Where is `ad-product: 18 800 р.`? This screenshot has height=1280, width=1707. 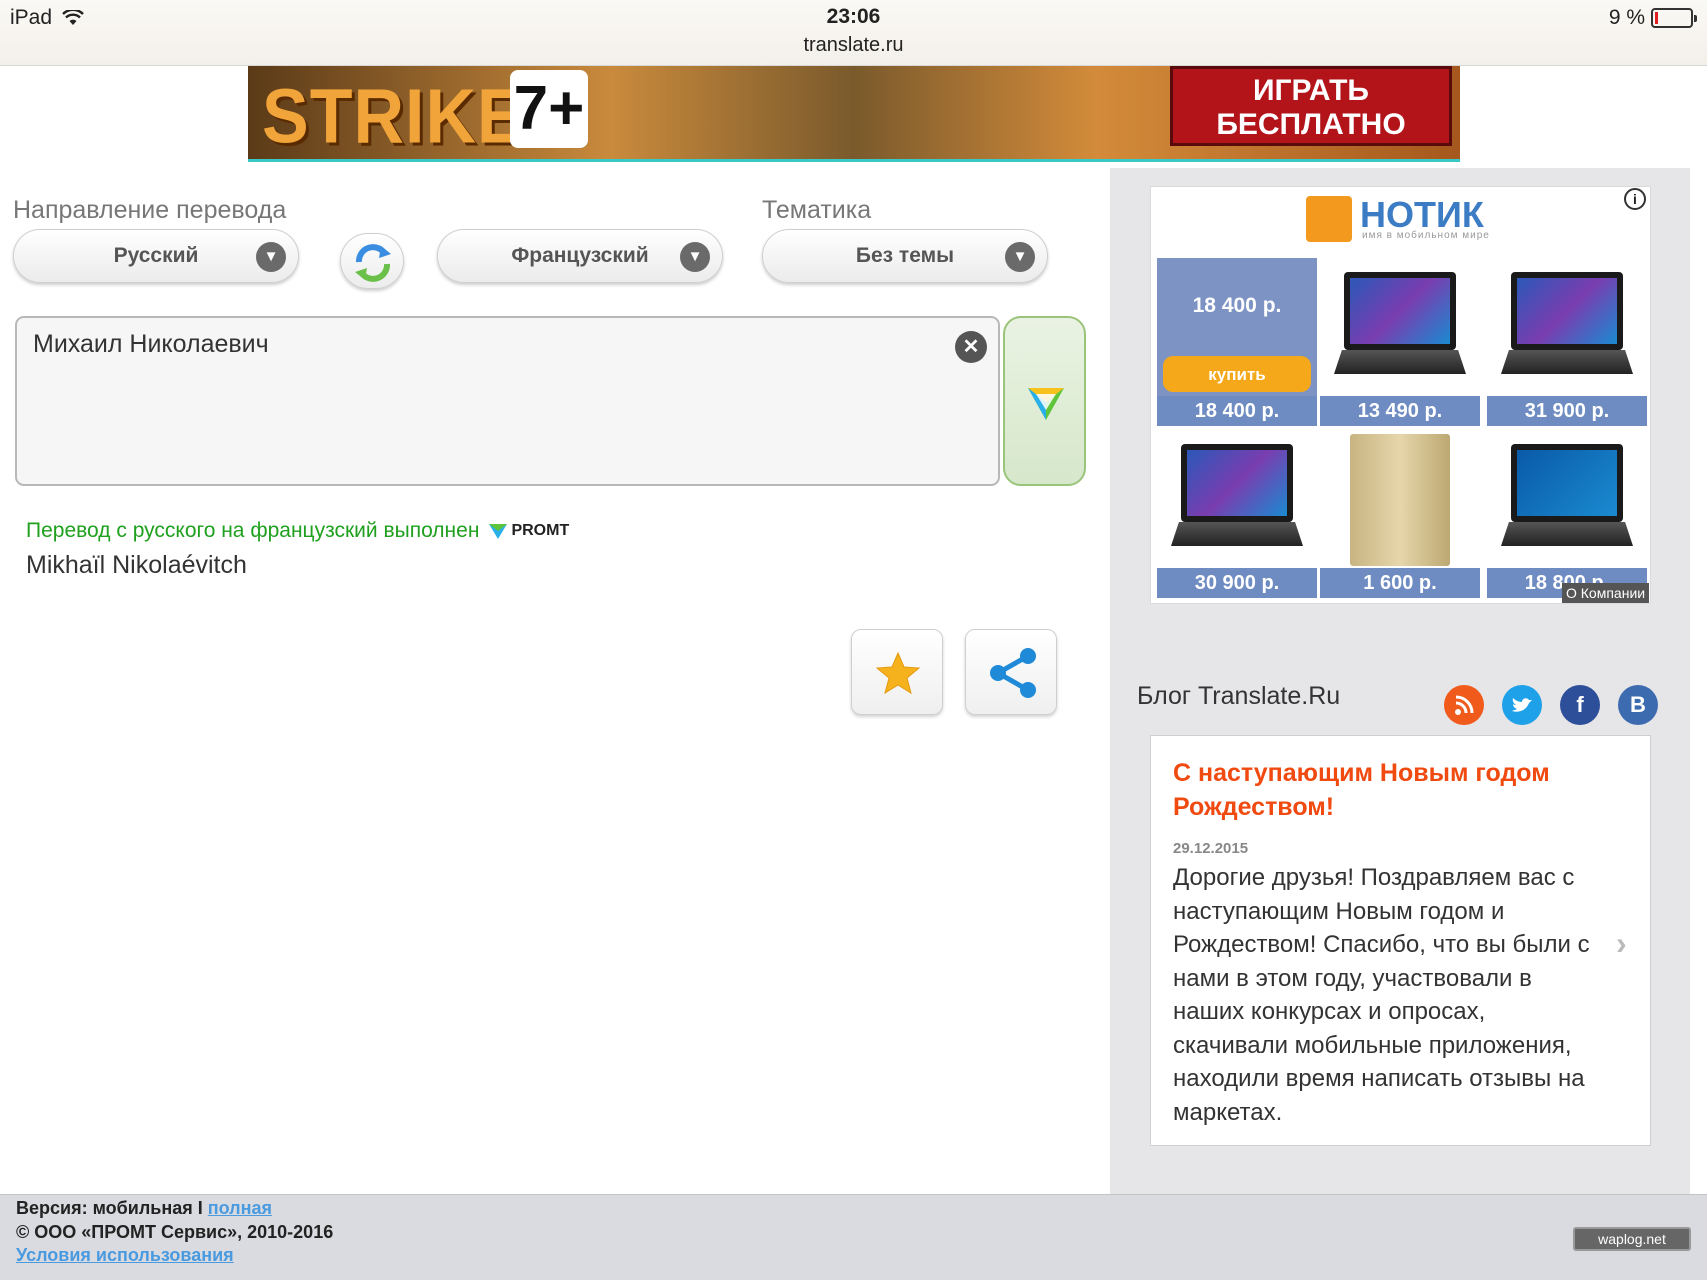
ad-product: 18 800 р. is located at coordinates (1567, 514).